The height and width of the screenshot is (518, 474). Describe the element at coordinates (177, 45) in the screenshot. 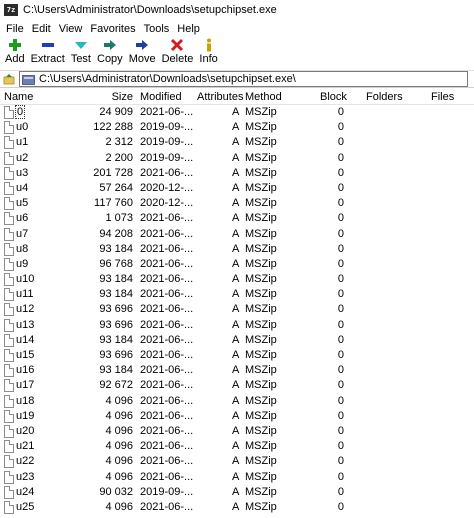

I see `delete-x-icon` at that location.